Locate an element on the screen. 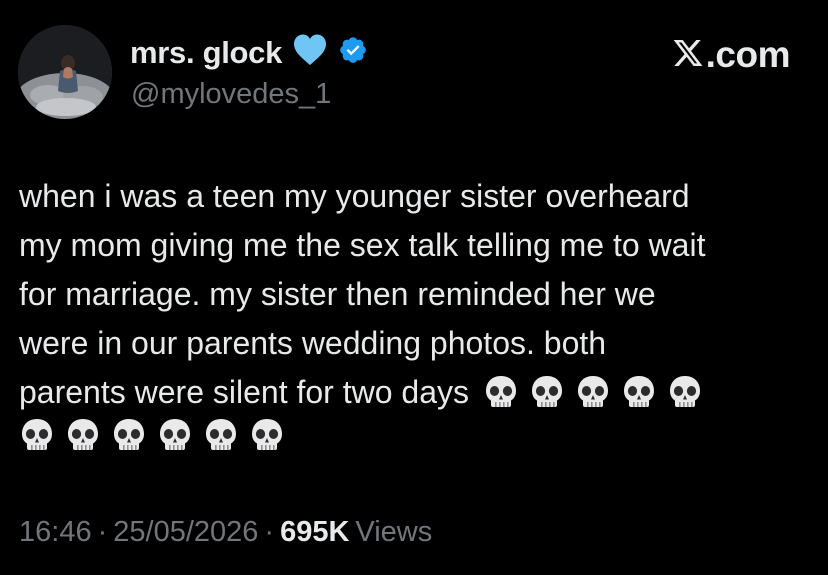  tweet-meta: 16:46 · 25/05/2026 · 695K Views is located at coordinates (225, 532).